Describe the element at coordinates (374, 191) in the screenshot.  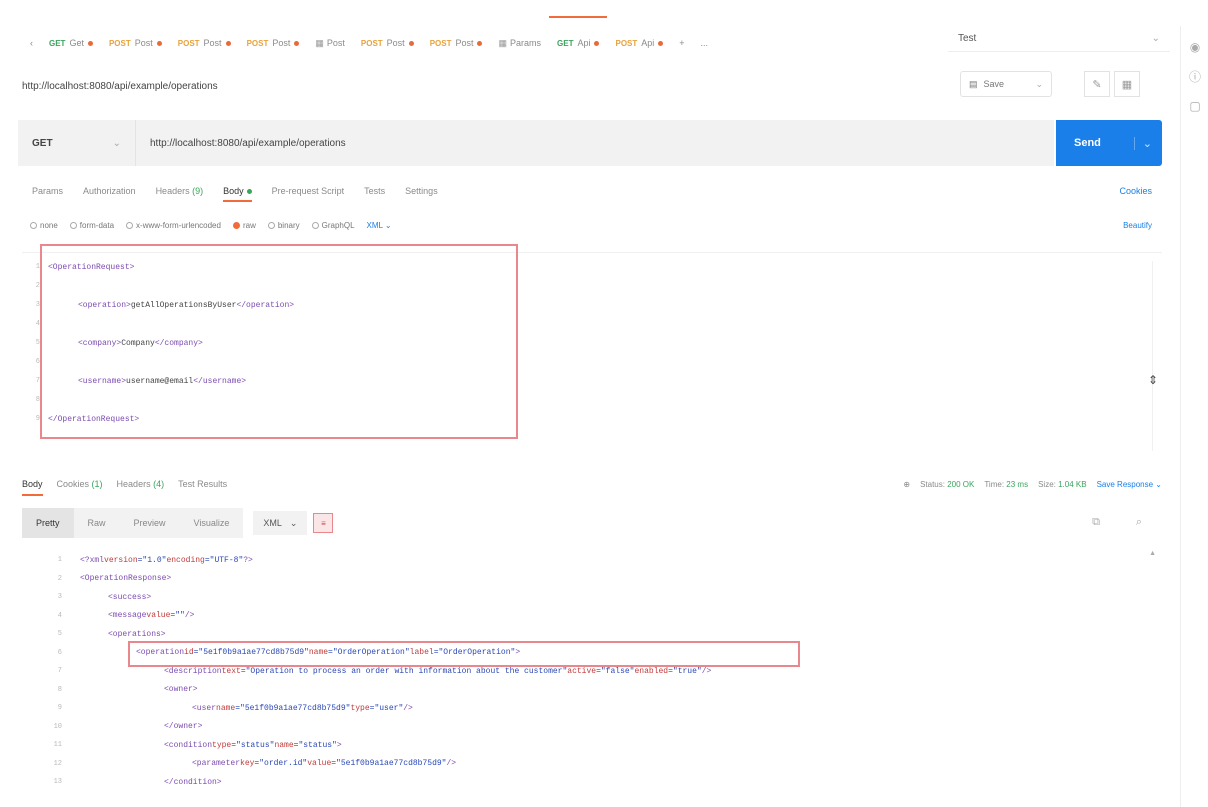
I see `tab-tests: Tests` at that location.